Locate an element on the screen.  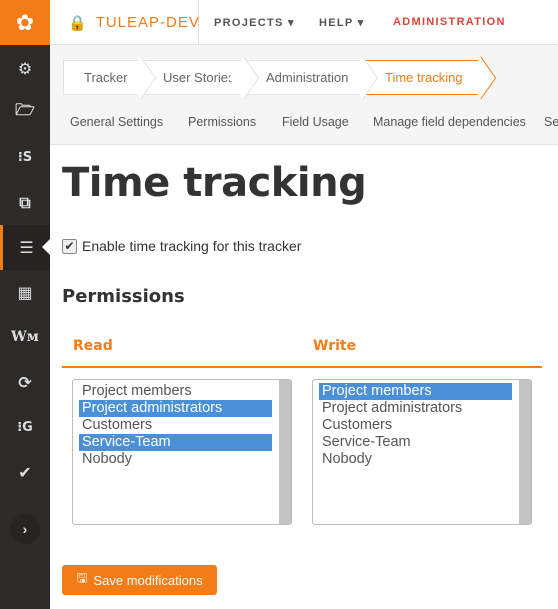
enable-time-tracking: ✔ Enable time tracking for this tracker is located at coordinates (181, 246).